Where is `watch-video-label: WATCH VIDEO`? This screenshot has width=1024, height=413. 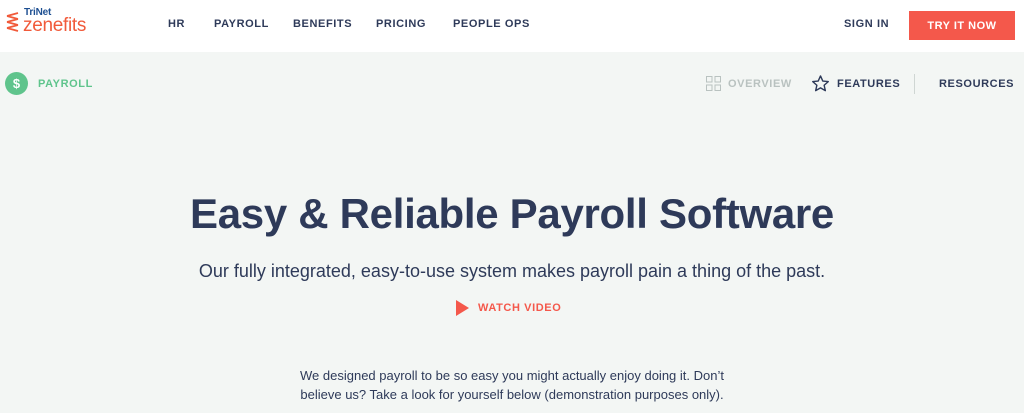
watch-video-label: WATCH VIDEO is located at coordinates (520, 308).